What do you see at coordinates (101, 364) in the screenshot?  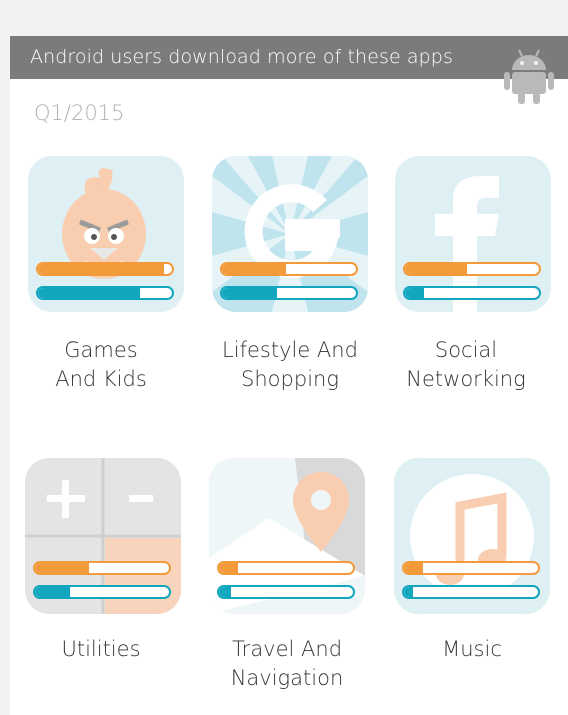 I see `games-kids-label: Games And Kids` at bounding box center [101, 364].